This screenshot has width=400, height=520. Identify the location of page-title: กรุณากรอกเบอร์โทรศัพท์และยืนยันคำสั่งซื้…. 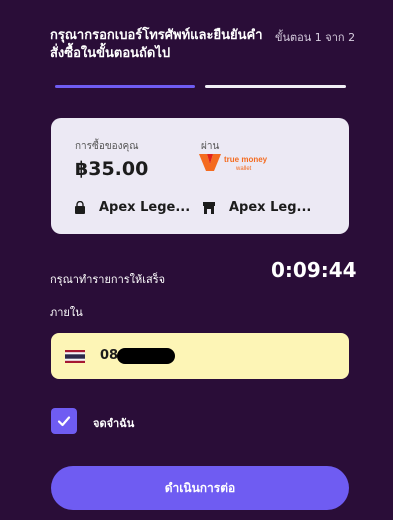
(156, 44).